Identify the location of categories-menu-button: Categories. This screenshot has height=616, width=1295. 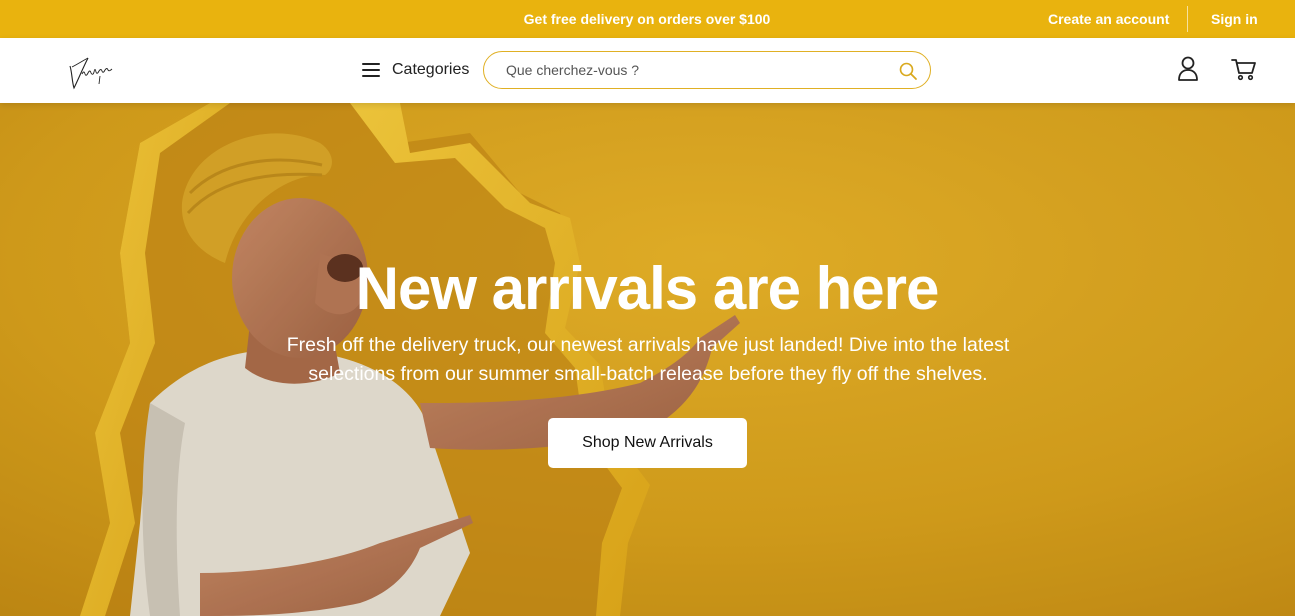
(415, 70).